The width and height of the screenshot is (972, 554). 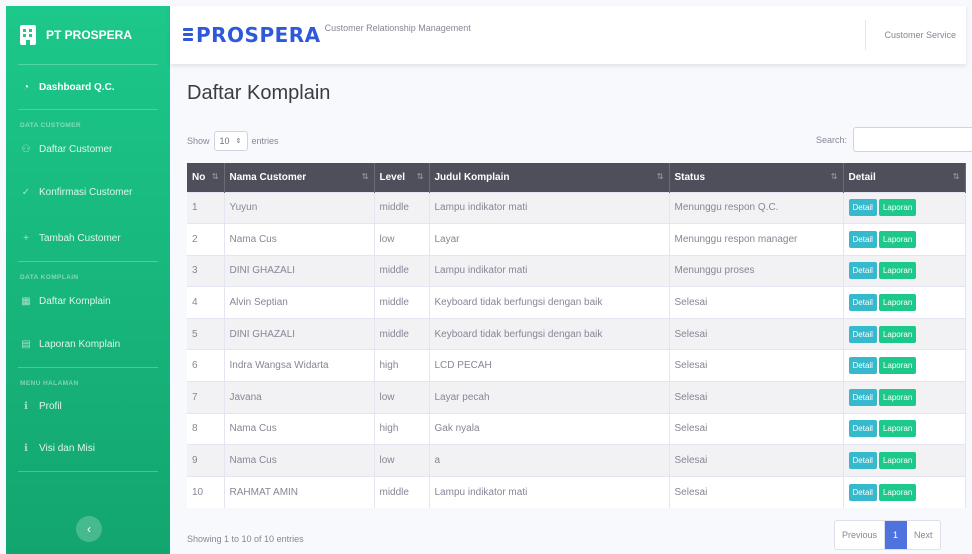 What do you see at coordinates (230, 141) in the screenshot?
I see `entries-select: 10 ⇕` at bounding box center [230, 141].